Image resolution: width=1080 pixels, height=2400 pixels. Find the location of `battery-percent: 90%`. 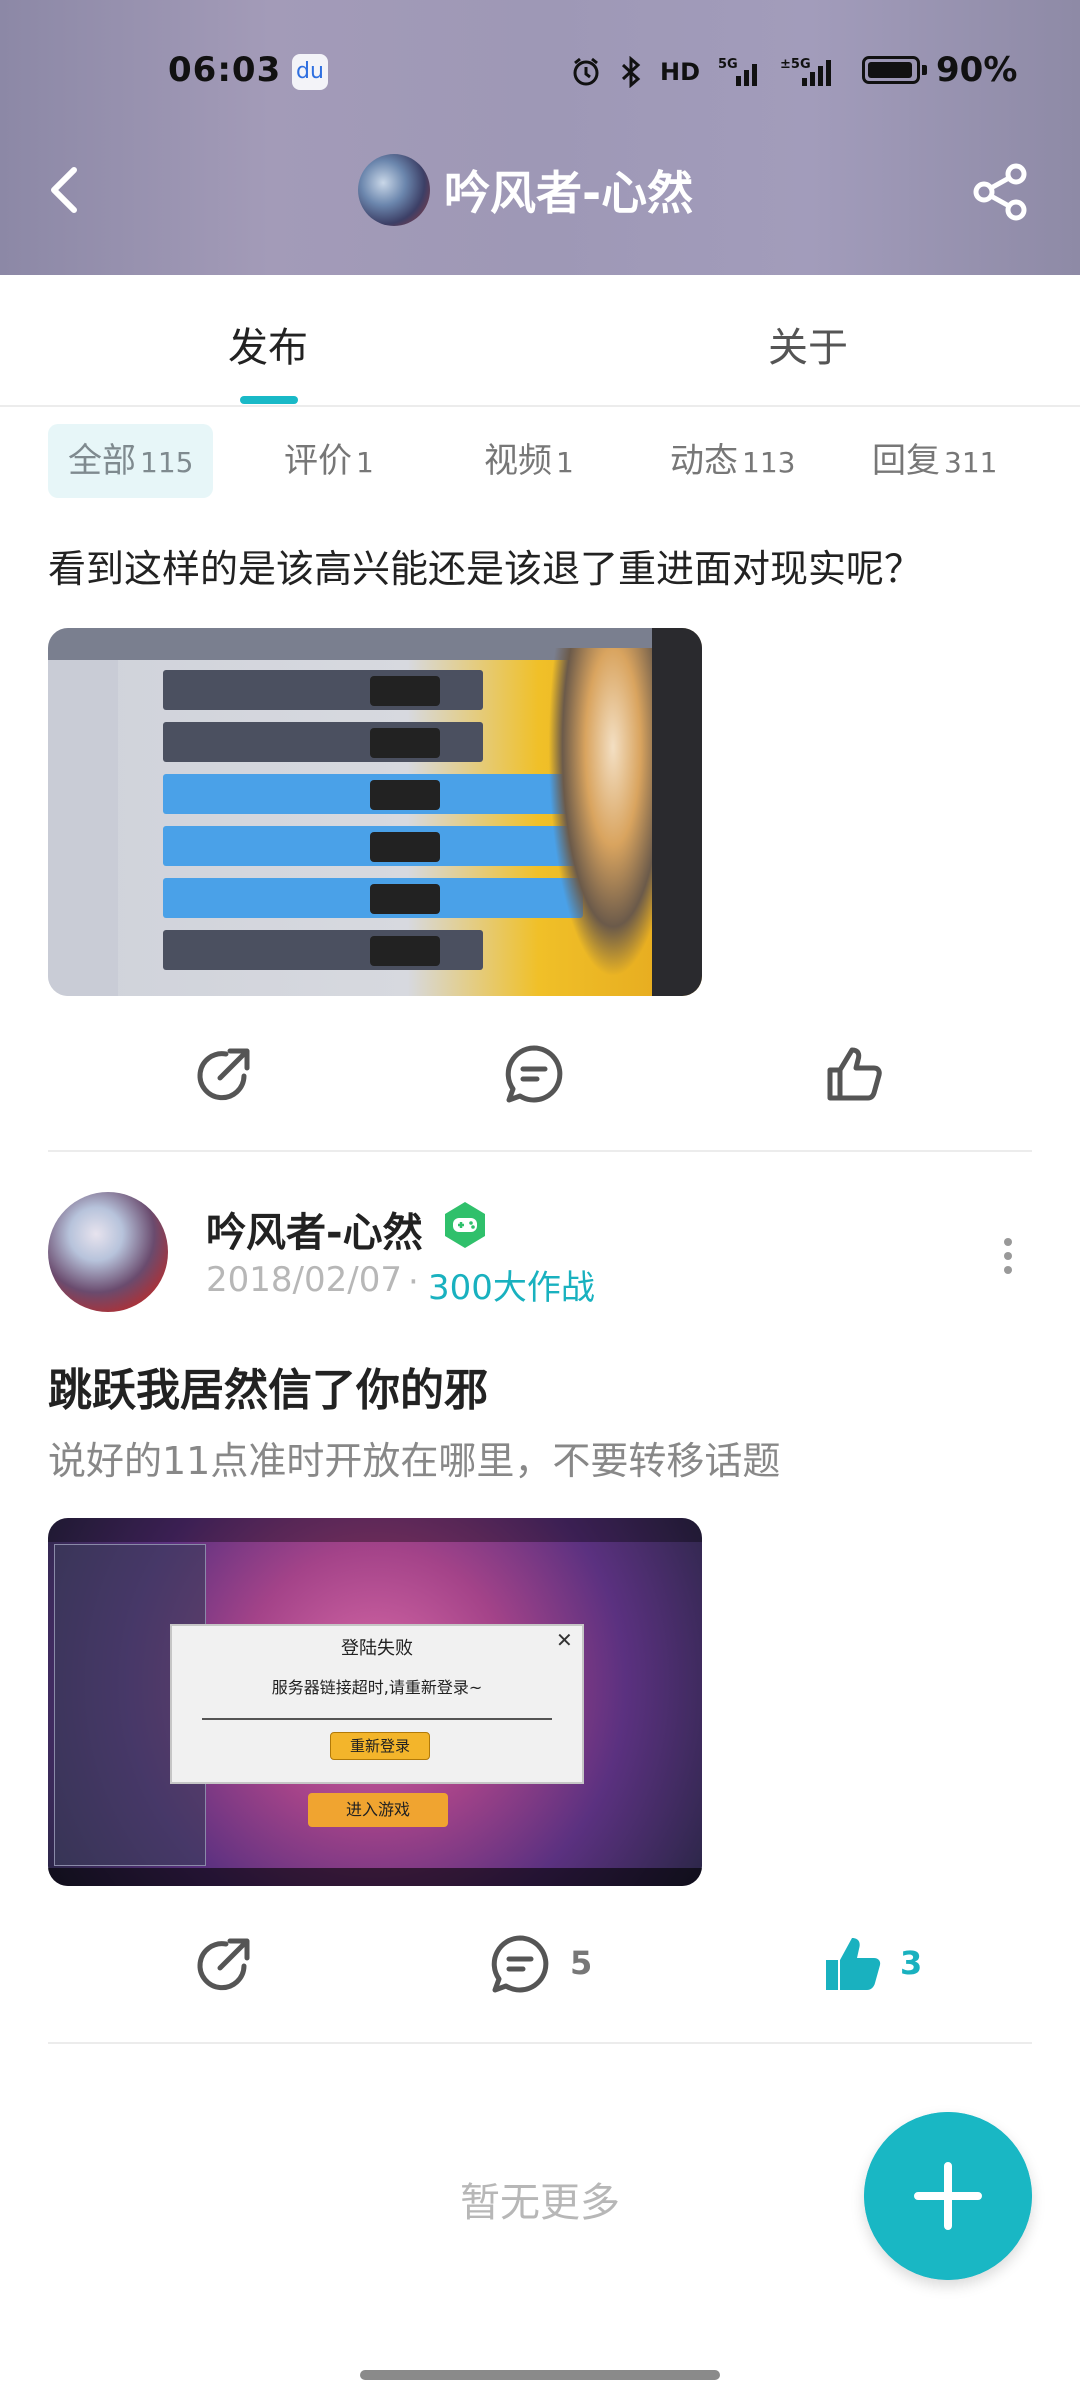

battery-percent: 90% is located at coordinates (977, 70).